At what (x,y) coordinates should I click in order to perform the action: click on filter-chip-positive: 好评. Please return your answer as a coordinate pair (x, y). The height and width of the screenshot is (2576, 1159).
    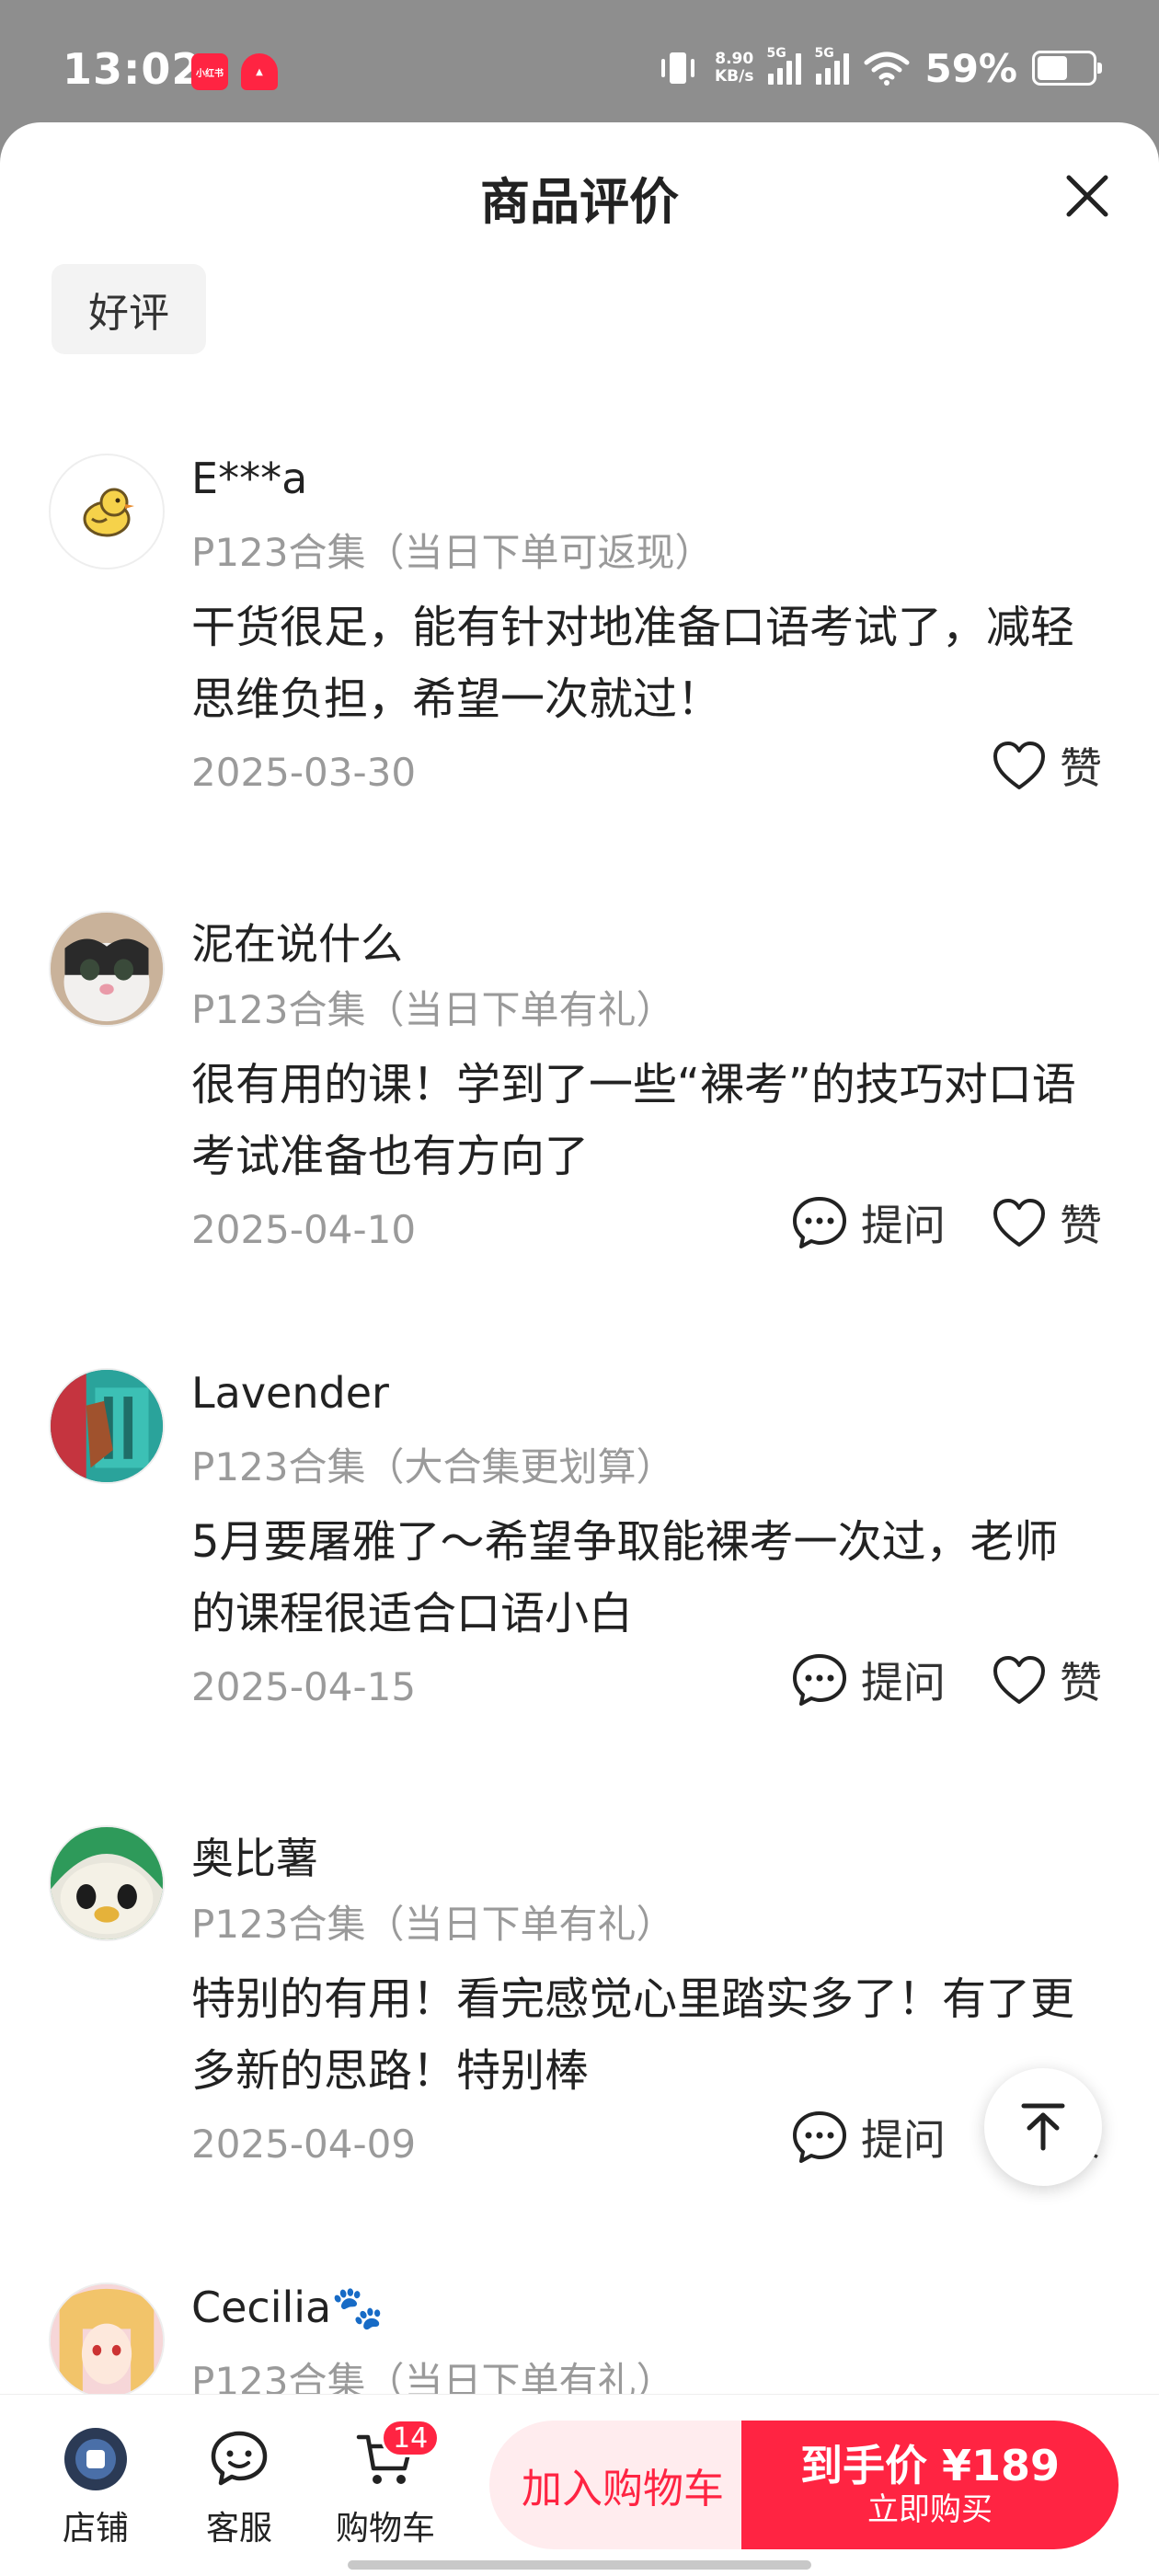
    Looking at the image, I should click on (129, 309).